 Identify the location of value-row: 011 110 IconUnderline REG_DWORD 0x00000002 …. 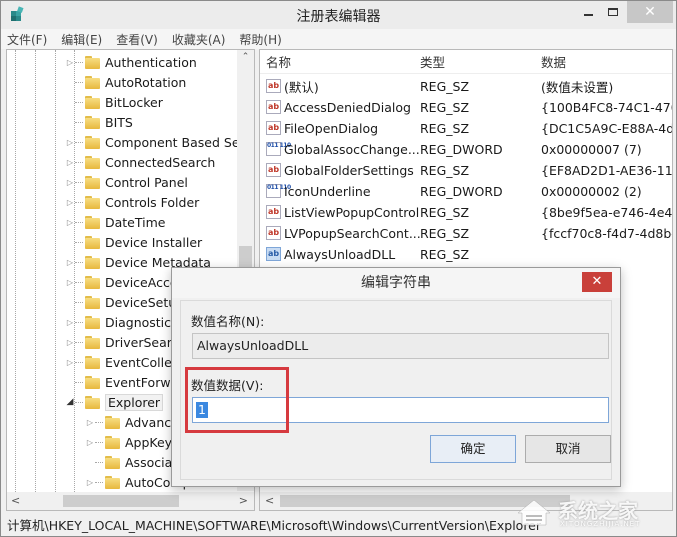
(466, 191).